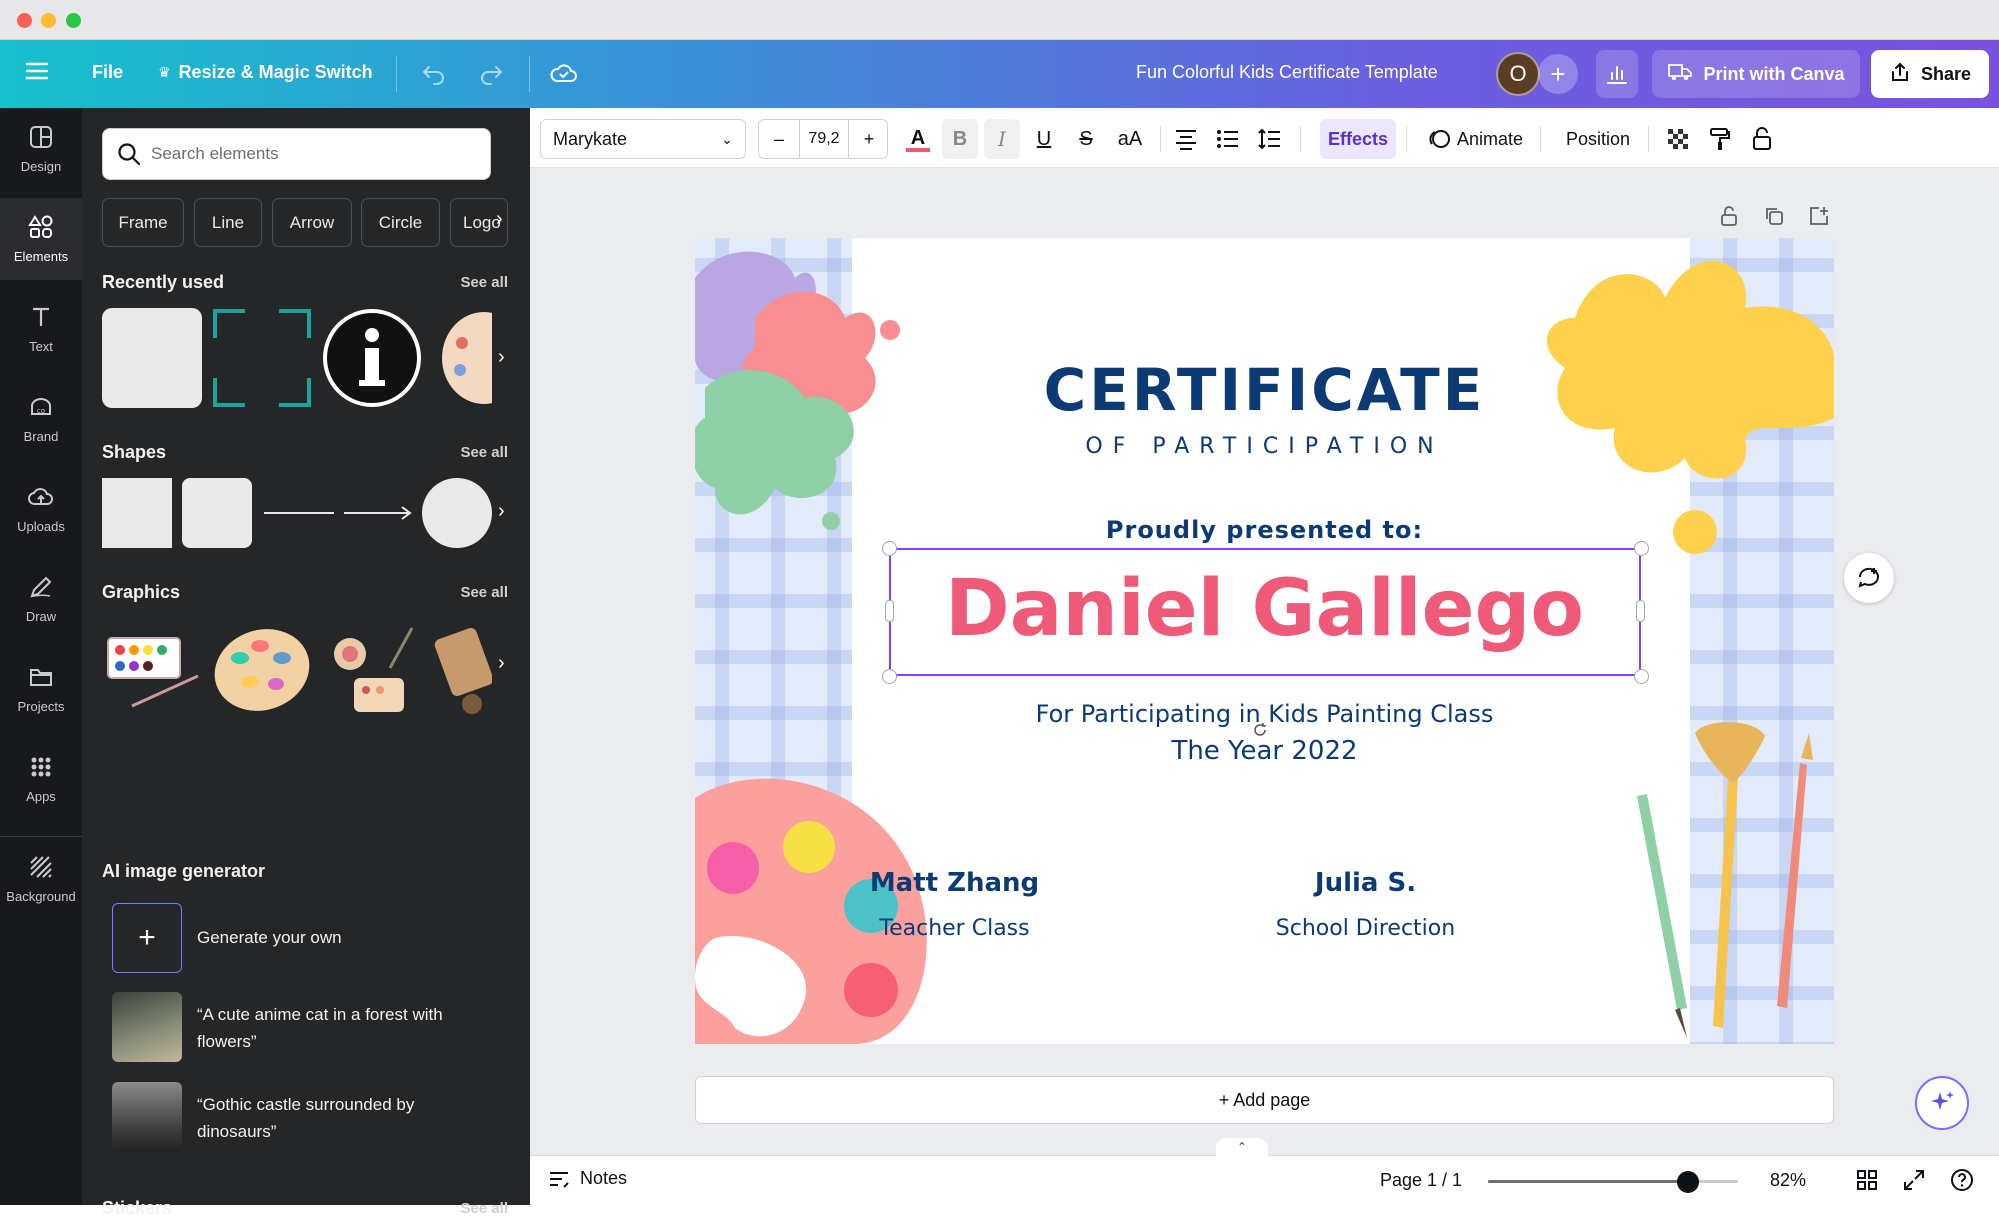 This screenshot has height=1219, width=1999. What do you see at coordinates (262, 358) in the screenshot?
I see `recent-frame-corners` at bounding box center [262, 358].